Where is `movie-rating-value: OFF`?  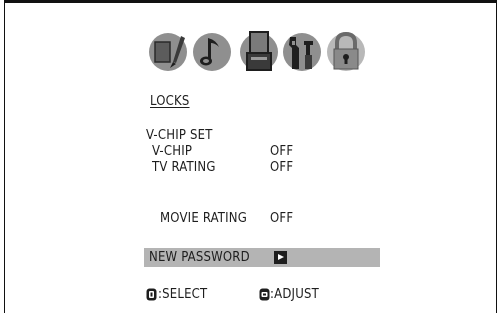 movie-rating-value: OFF is located at coordinates (281, 218).